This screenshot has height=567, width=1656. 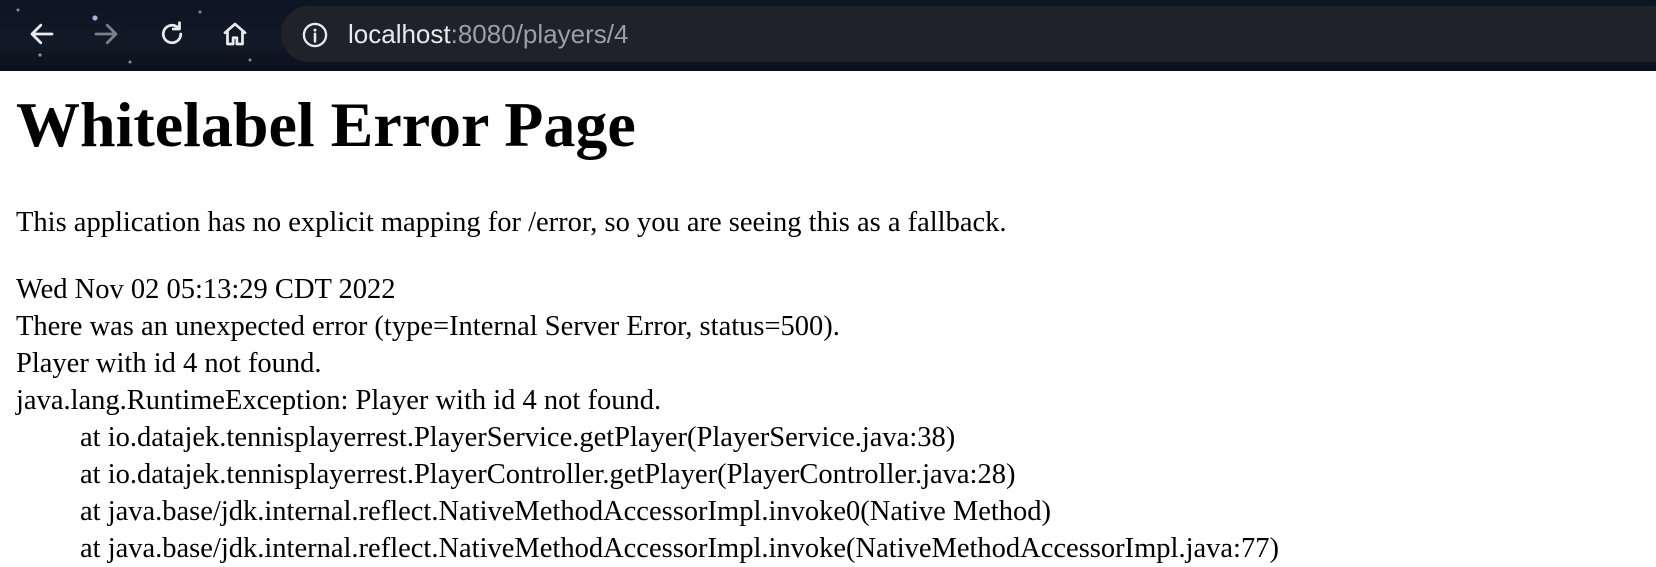 What do you see at coordinates (169, 363) in the screenshot?
I see `error-message: Player with id 4 not found.` at bounding box center [169, 363].